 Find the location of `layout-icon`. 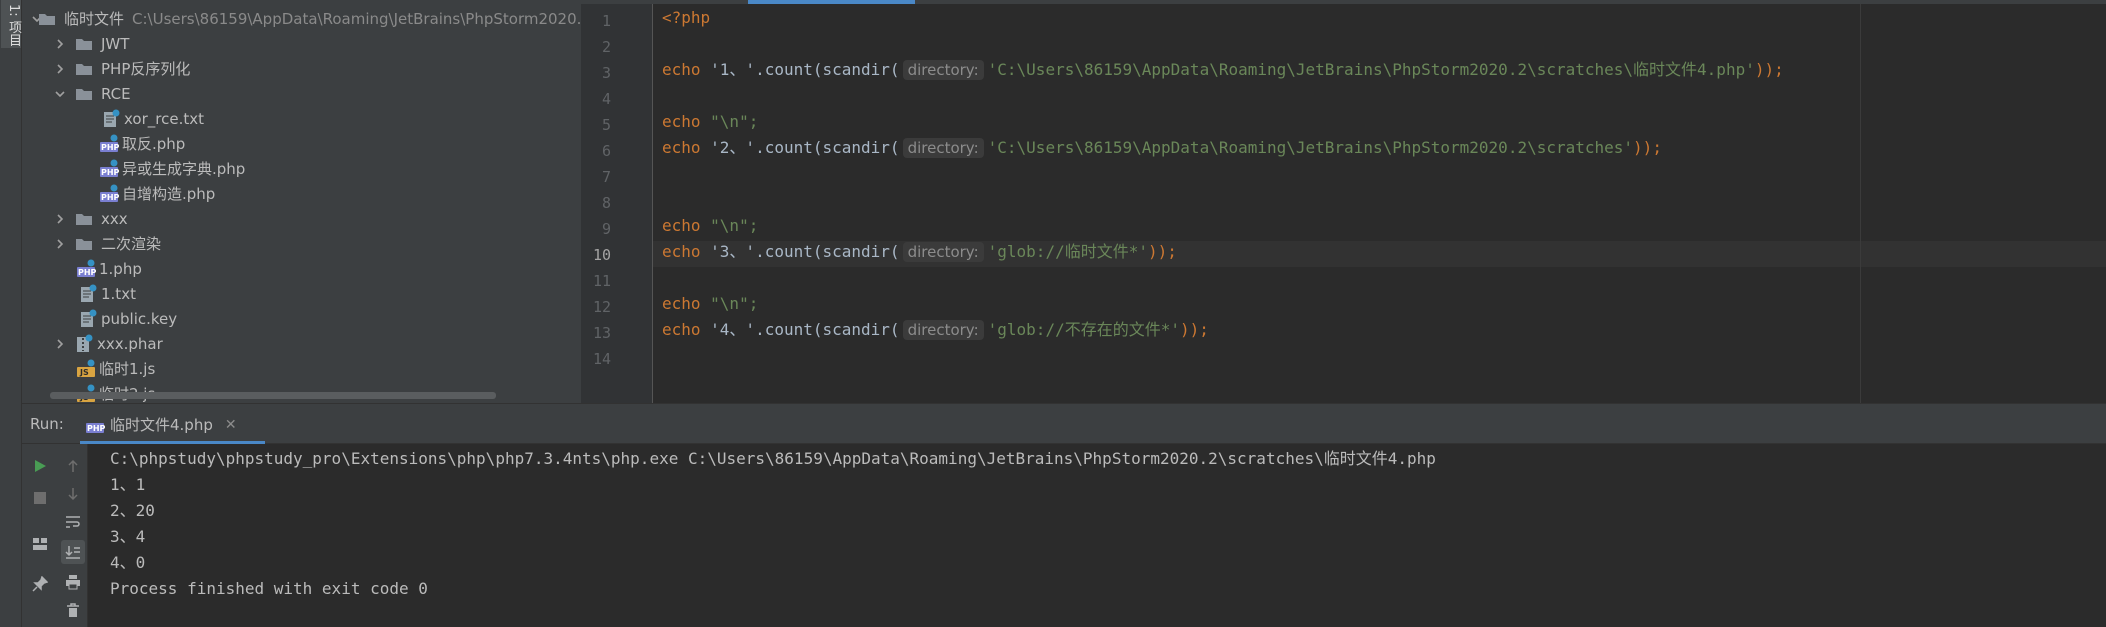

layout-icon is located at coordinates (40, 544).